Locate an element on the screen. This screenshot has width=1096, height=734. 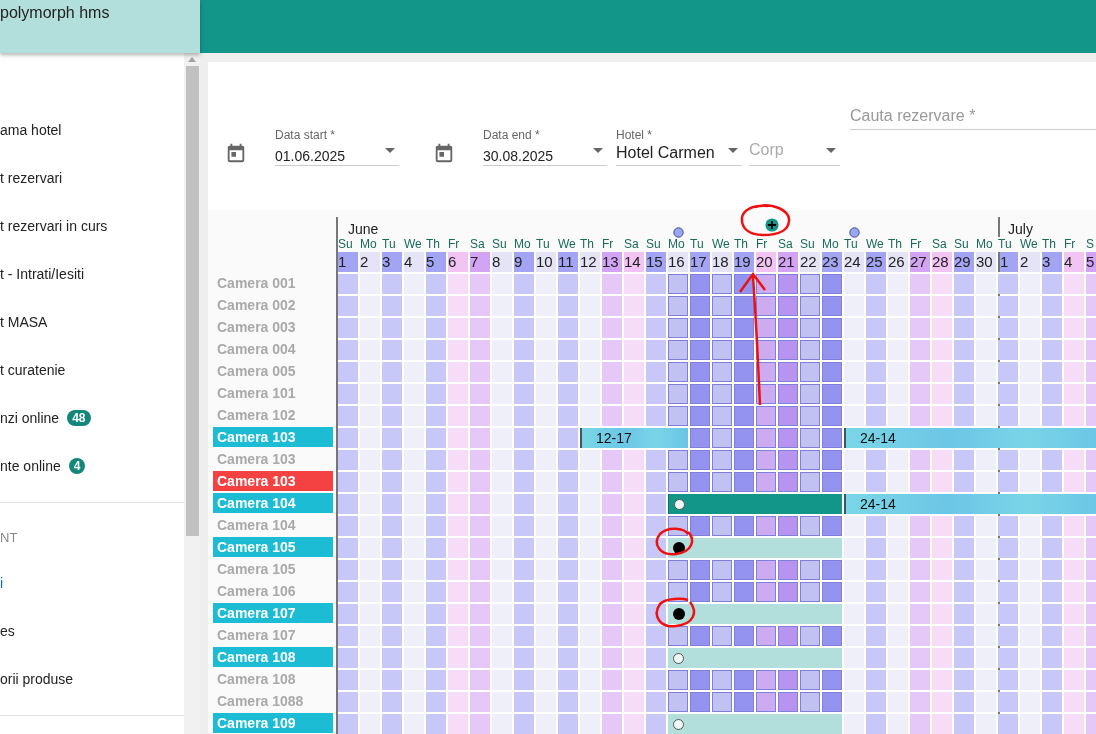
scrollbar is located at coordinates (192, 393).